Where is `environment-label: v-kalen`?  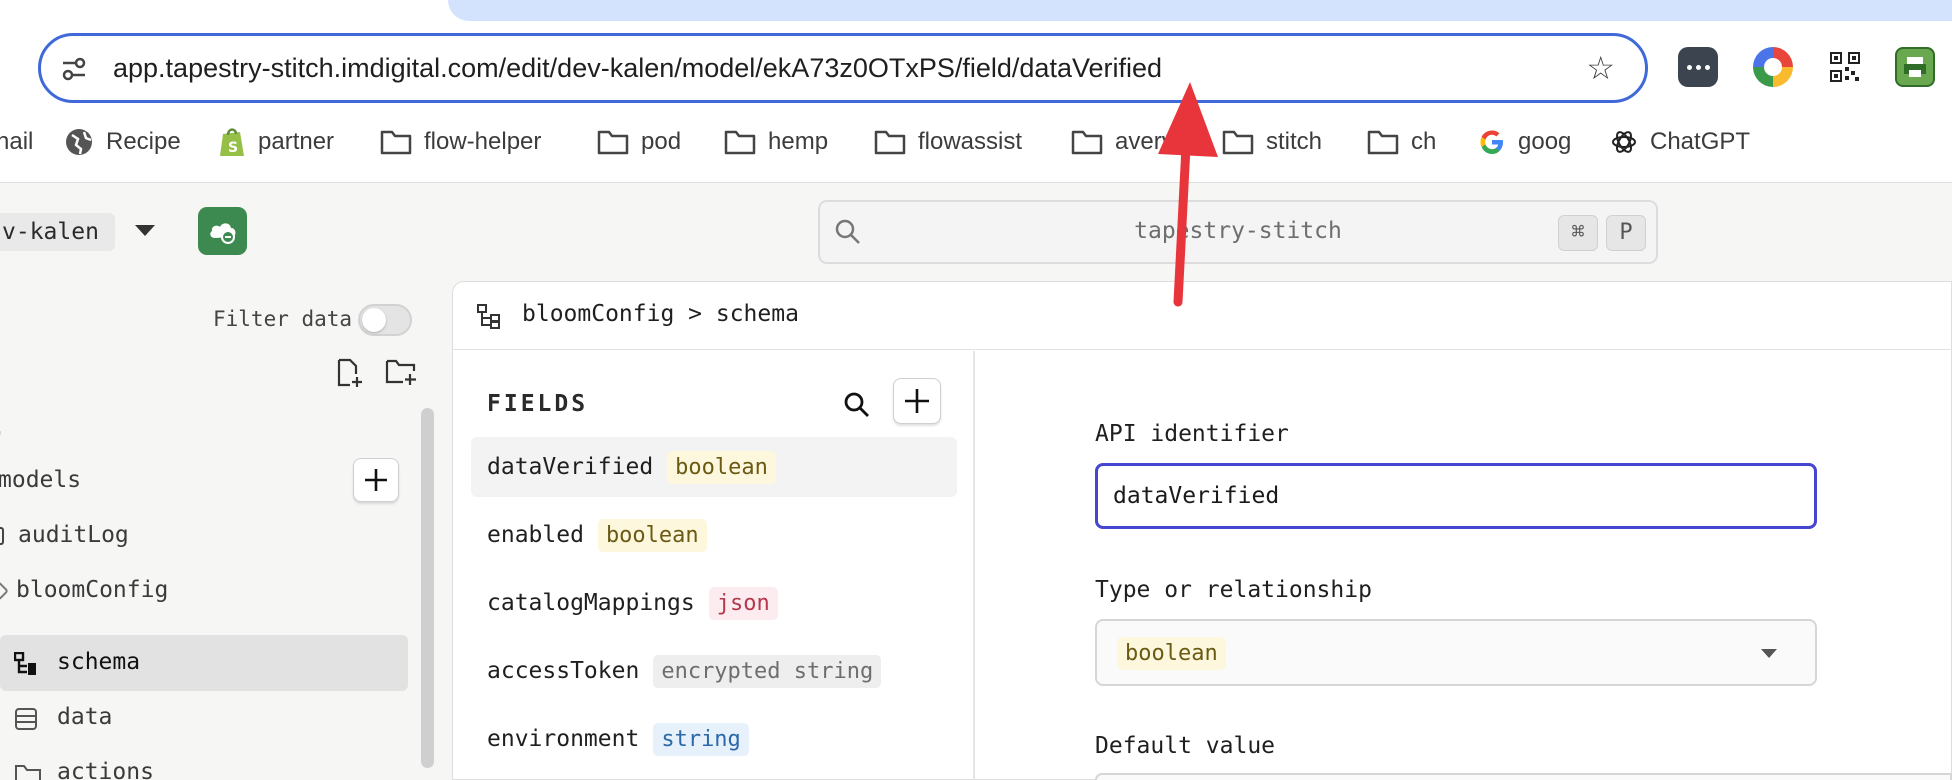
environment-label: v-kalen is located at coordinates (50, 232).